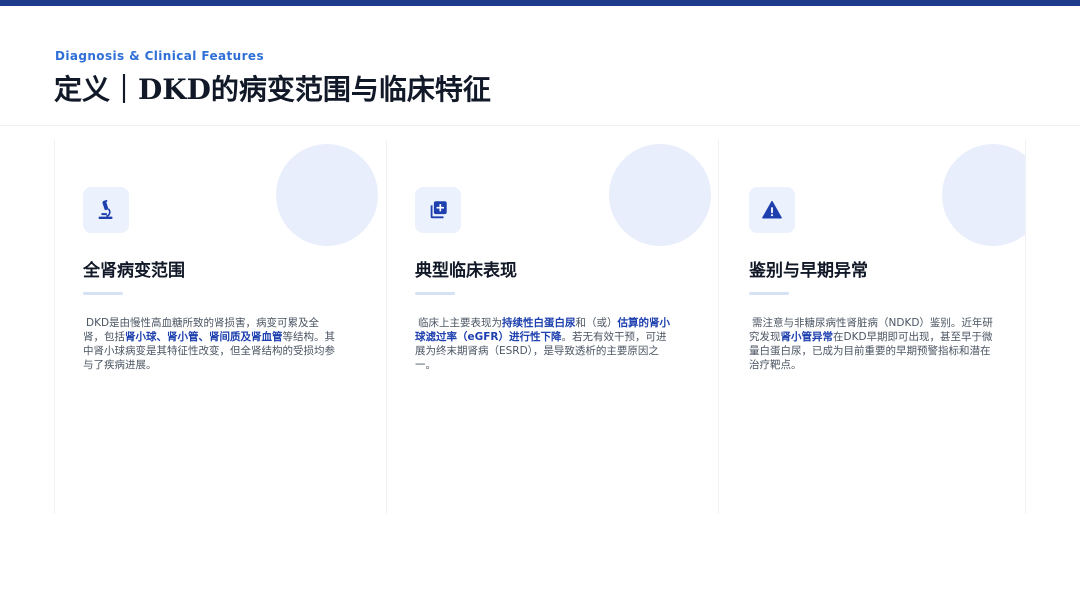  Describe the element at coordinates (272, 89) in the screenshot. I see `page-title: 定义｜DKD的病变范围与临床特征` at that location.